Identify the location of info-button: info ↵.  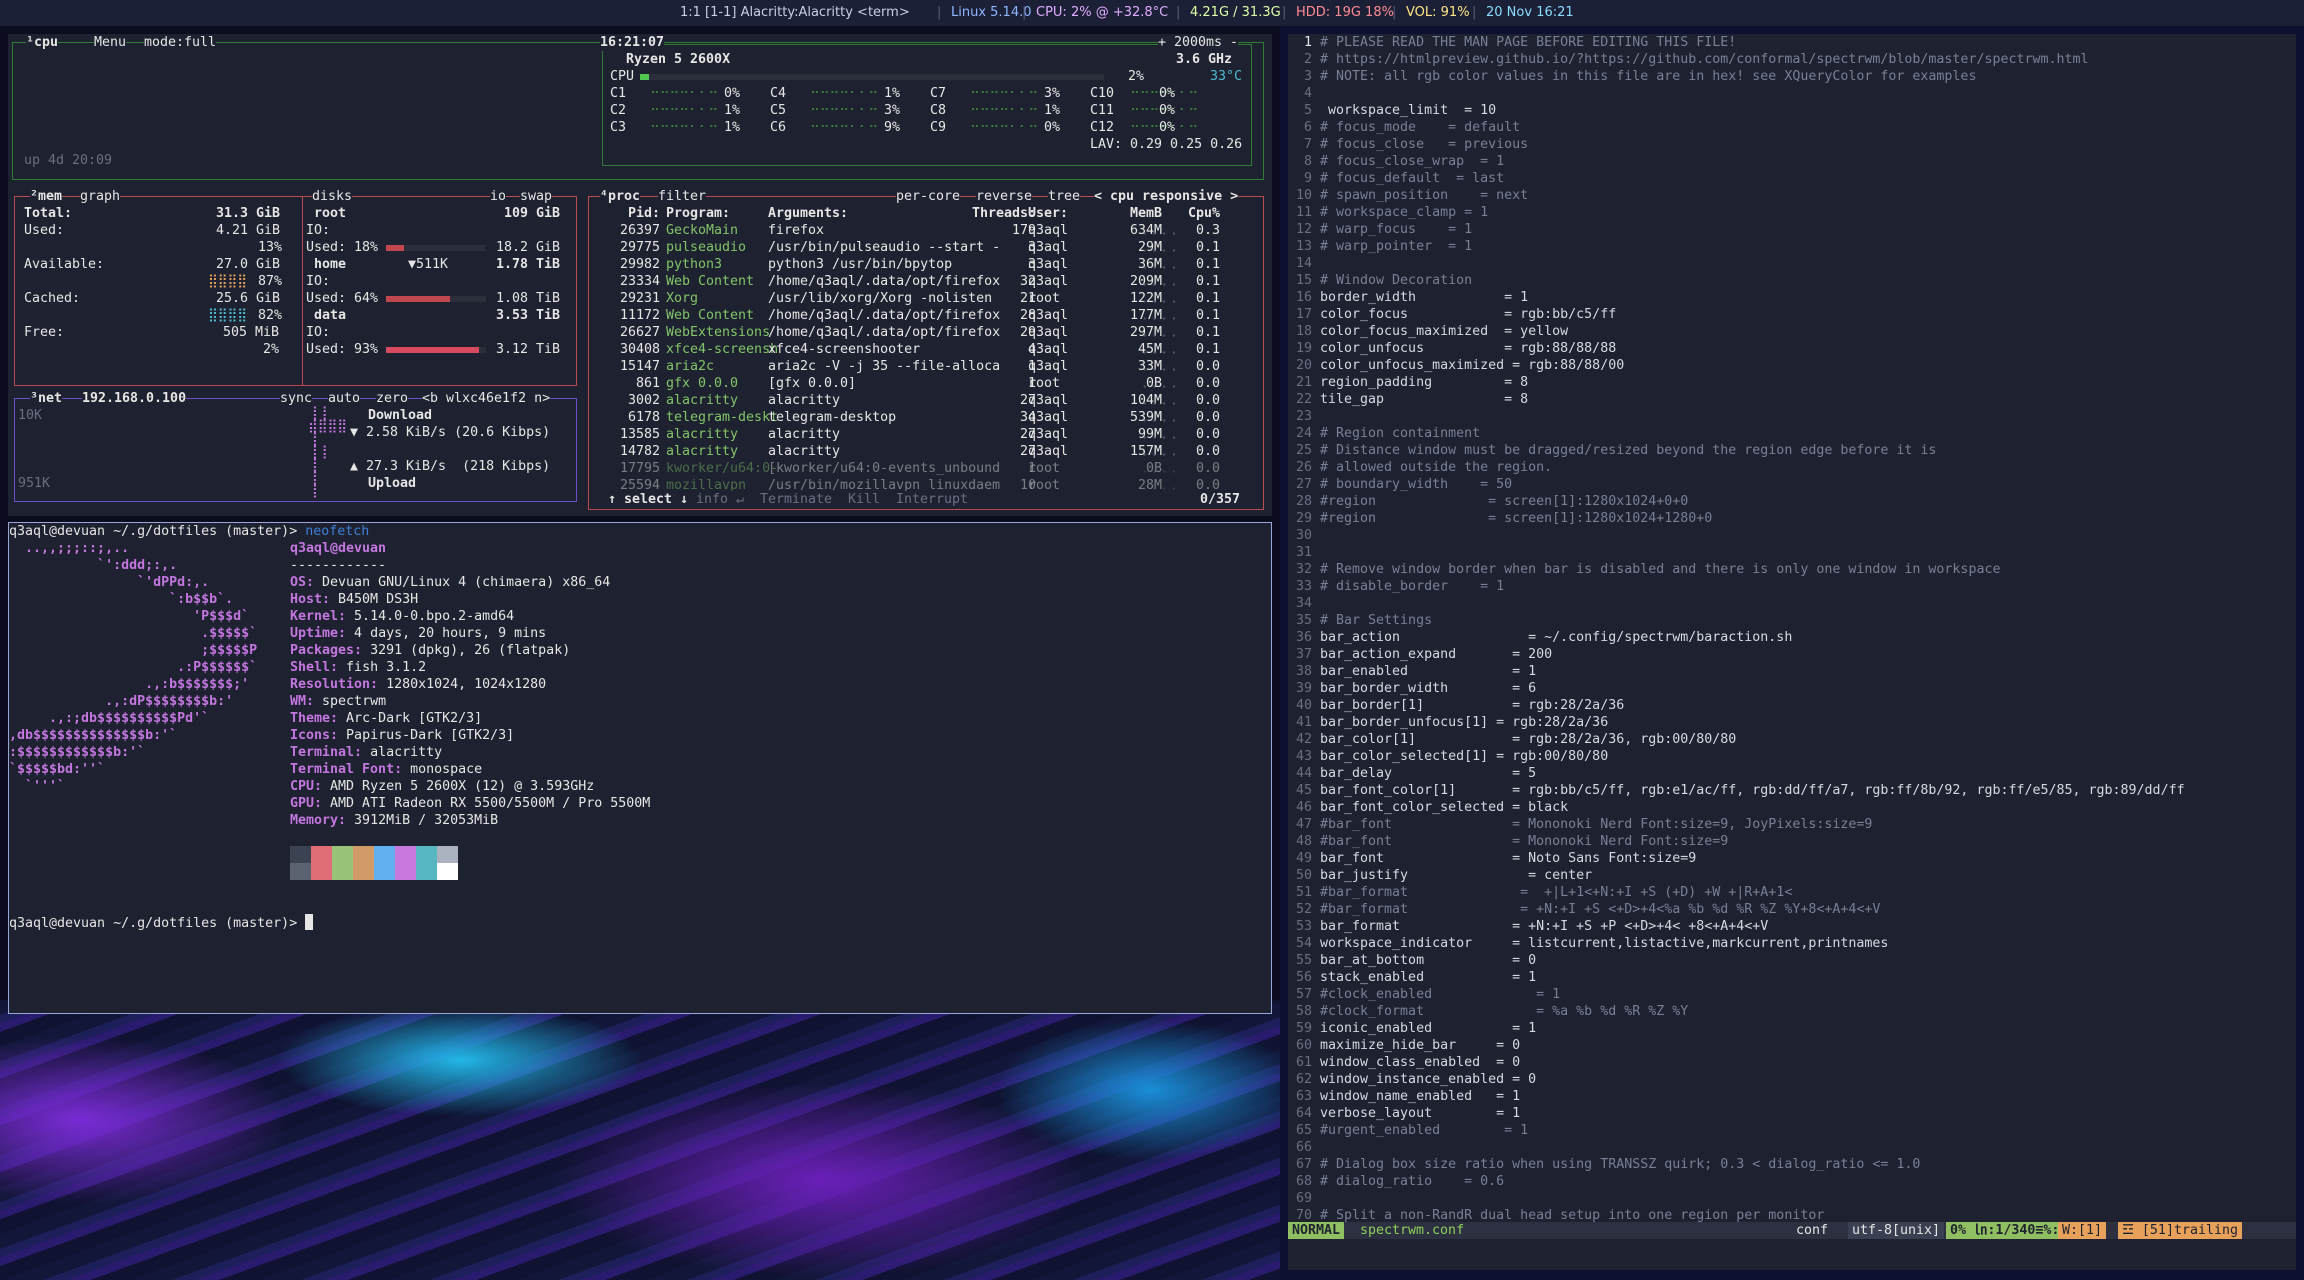
(720, 499).